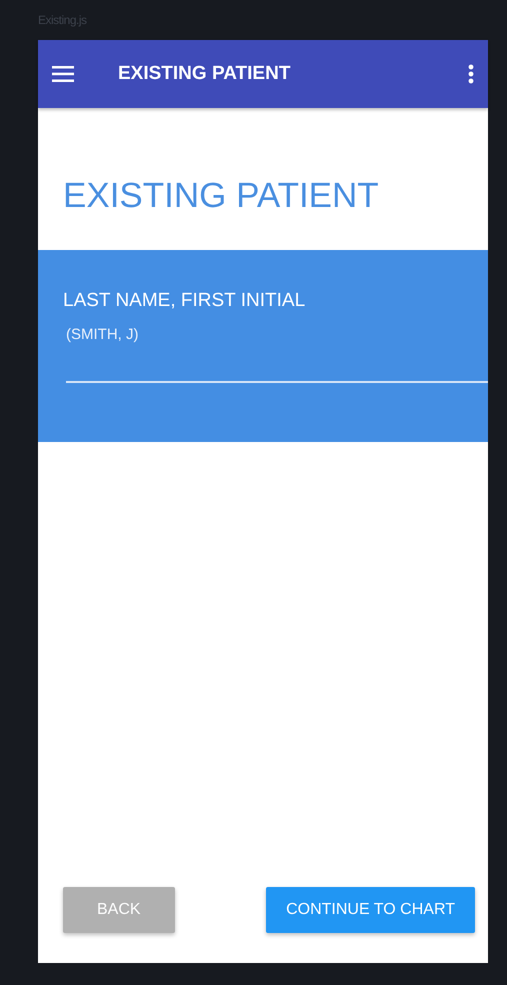  I want to click on app-bar-title: EXISTING PATIENT, so click(205, 74).